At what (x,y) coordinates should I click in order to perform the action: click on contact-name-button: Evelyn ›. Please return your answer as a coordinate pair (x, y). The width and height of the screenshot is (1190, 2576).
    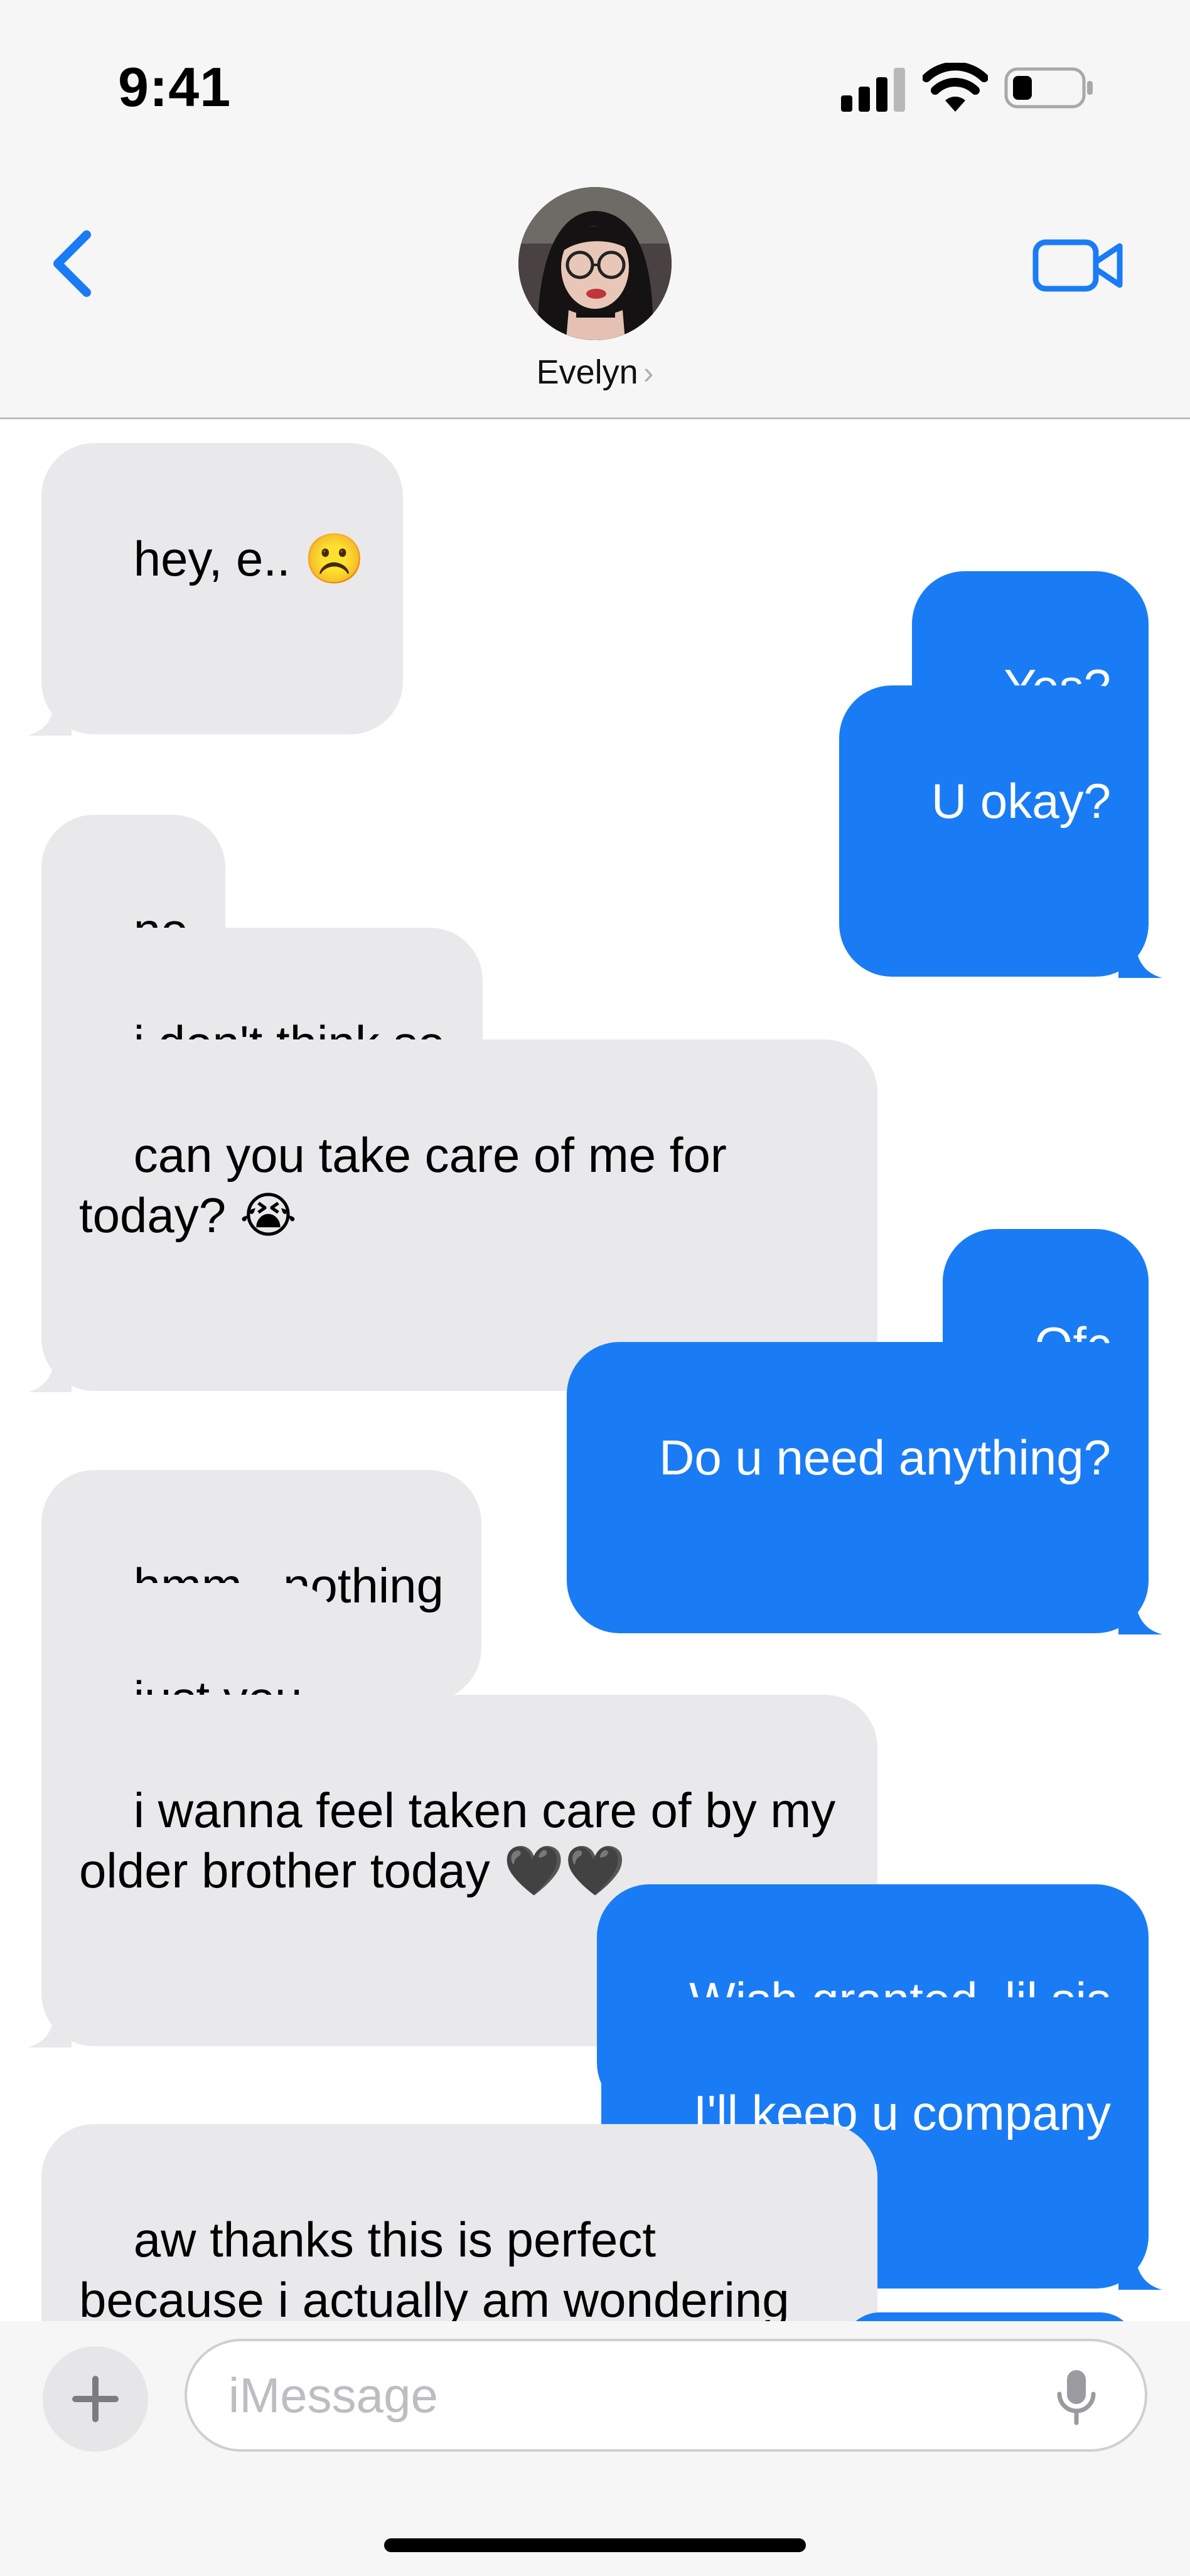
    Looking at the image, I should click on (595, 372).